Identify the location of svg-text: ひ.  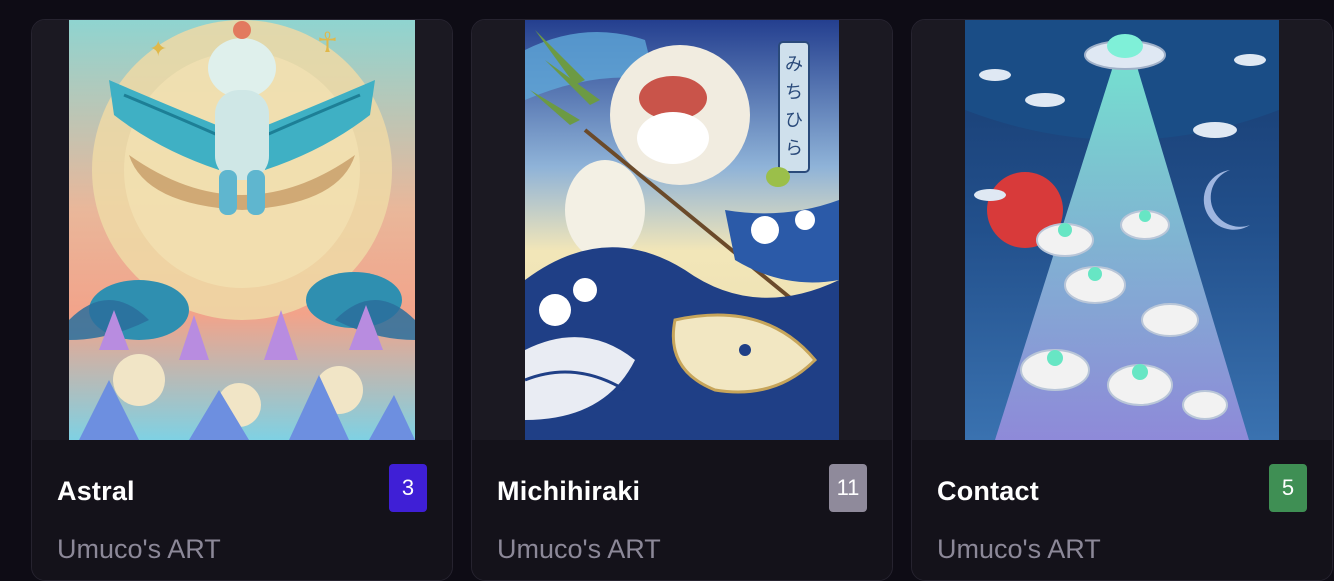
(794, 120).